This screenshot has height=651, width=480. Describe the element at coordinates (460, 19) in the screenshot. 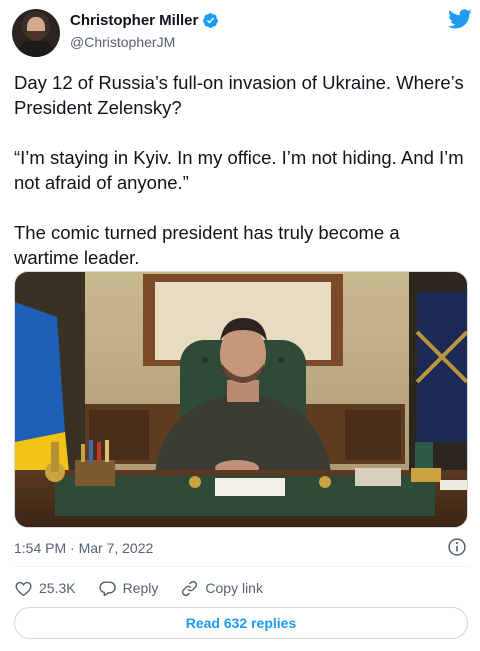

I see `twitter-bird-icon` at that location.